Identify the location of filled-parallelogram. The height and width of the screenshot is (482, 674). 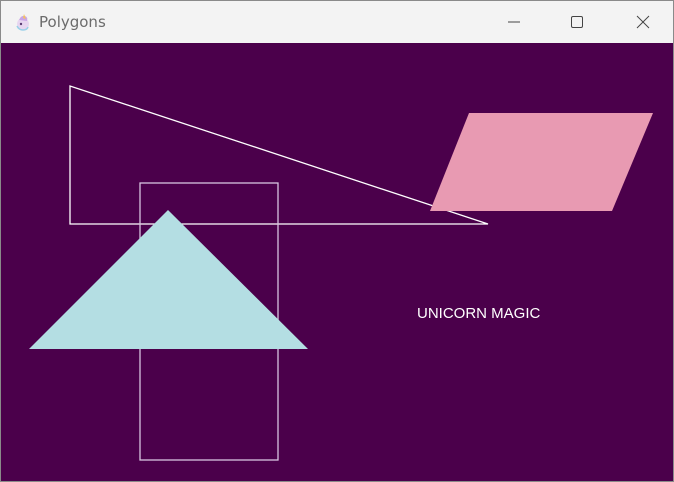
(541, 162).